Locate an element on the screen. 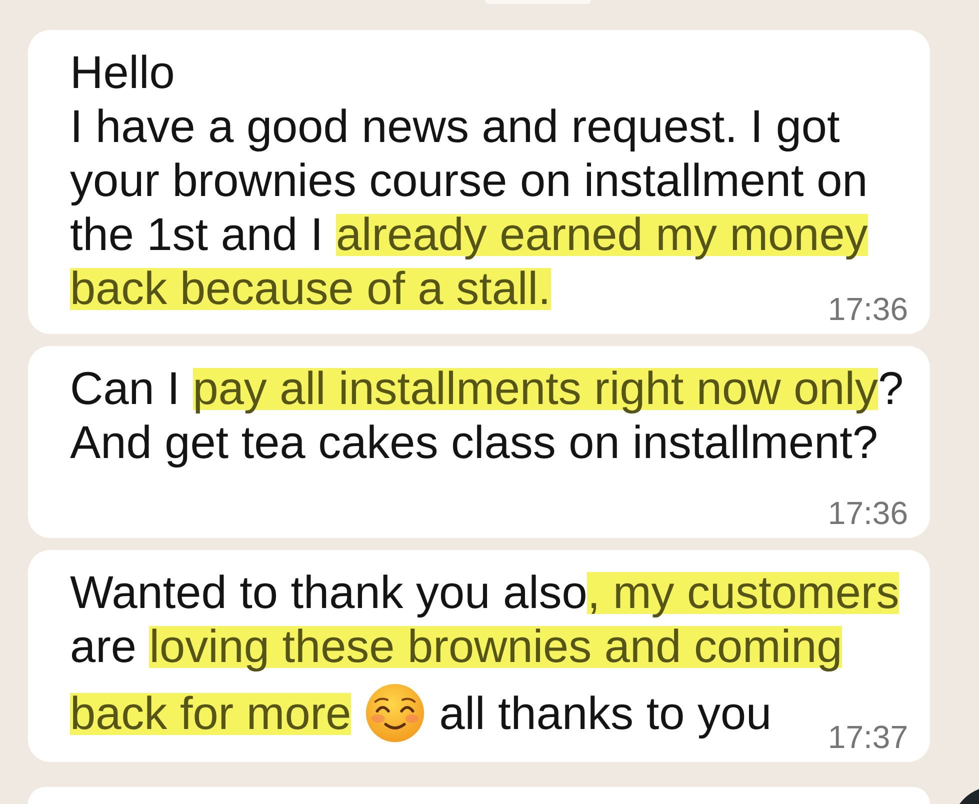  message-time: 17:37 is located at coordinates (868, 737).